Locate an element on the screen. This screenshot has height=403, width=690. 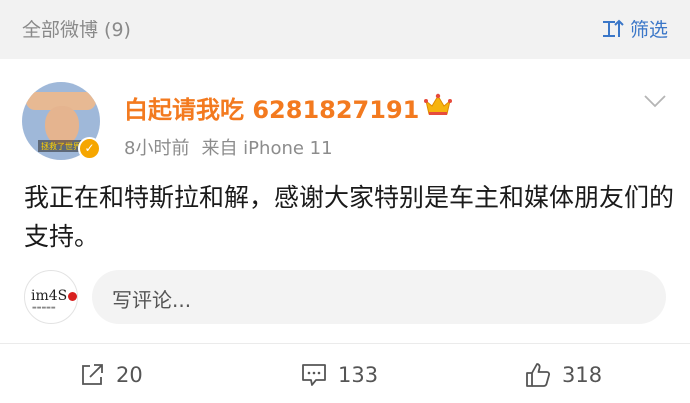
post-source: 来自 iPhone 11 is located at coordinates (267, 148).